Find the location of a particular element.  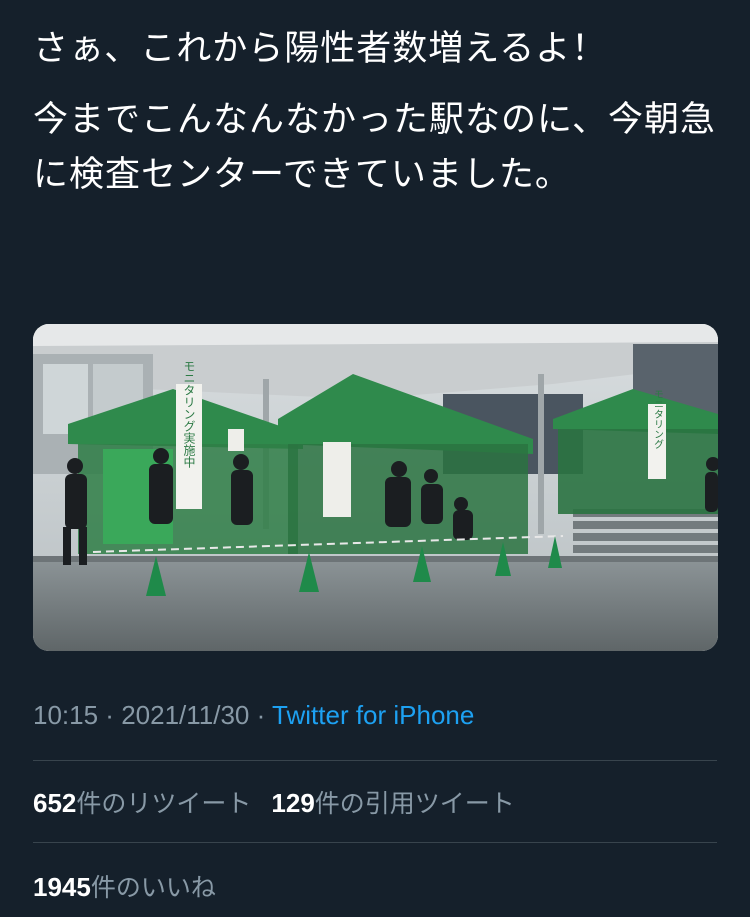

tweet-text-line-1: さぁ、これから陽性者数増えるよ！ is located at coordinates (320, 49).